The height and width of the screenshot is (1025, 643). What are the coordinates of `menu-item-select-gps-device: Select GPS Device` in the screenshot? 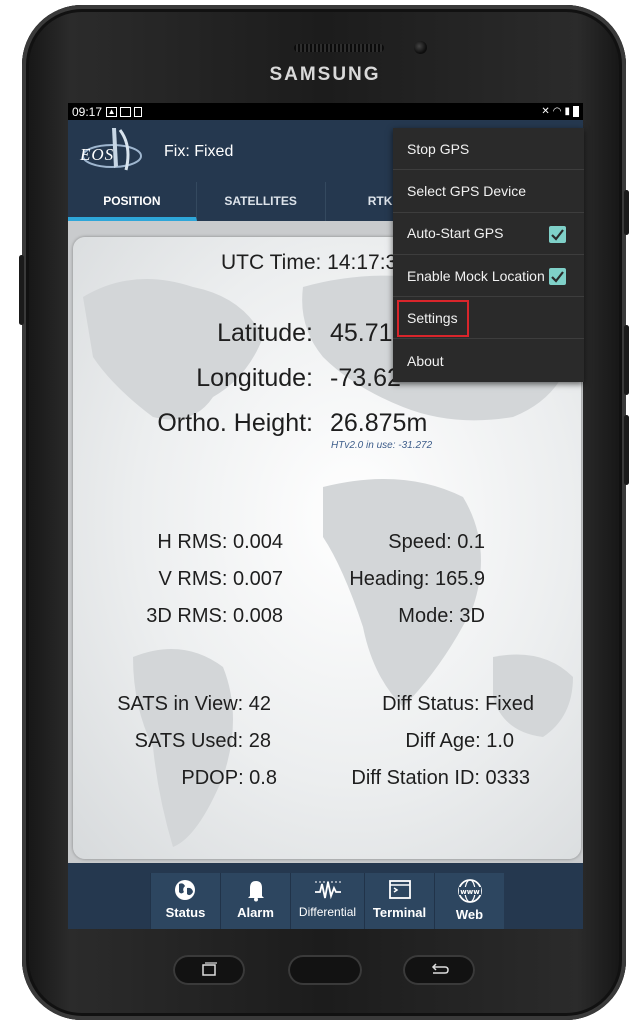 It's located at (488, 191).